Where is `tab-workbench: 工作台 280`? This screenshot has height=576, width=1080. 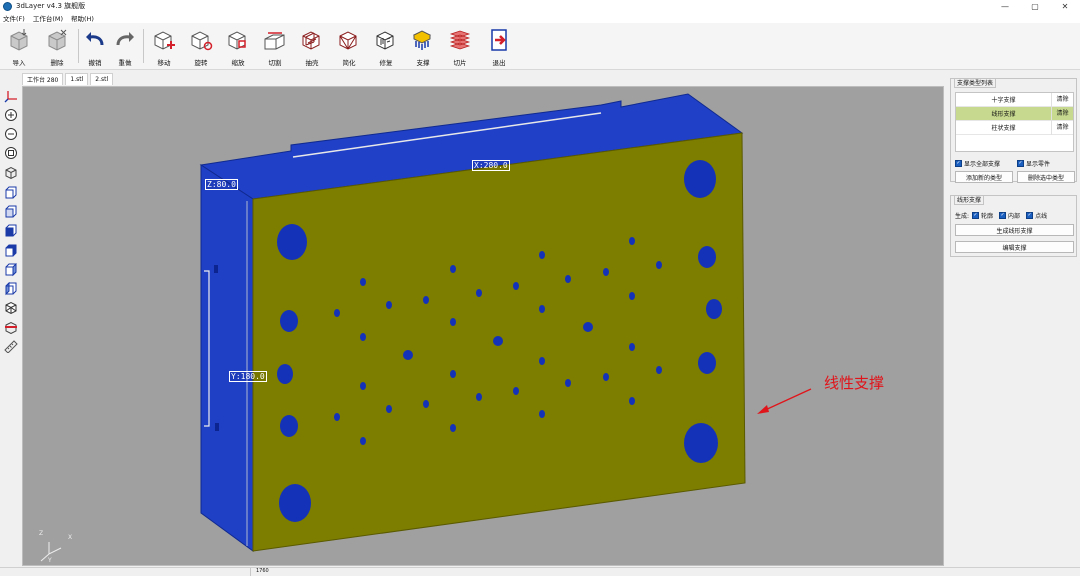 tab-workbench: 工作台 280 is located at coordinates (43, 79).